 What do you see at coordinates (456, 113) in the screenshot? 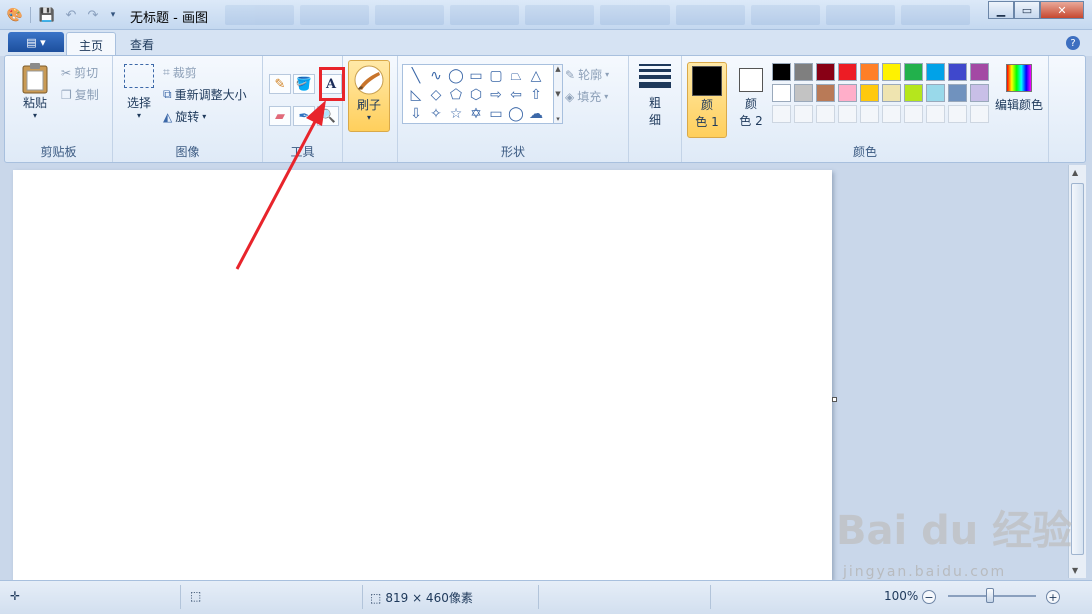
I see `five-point-star-shape-icon: ☆` at bounding box center [456, 113].